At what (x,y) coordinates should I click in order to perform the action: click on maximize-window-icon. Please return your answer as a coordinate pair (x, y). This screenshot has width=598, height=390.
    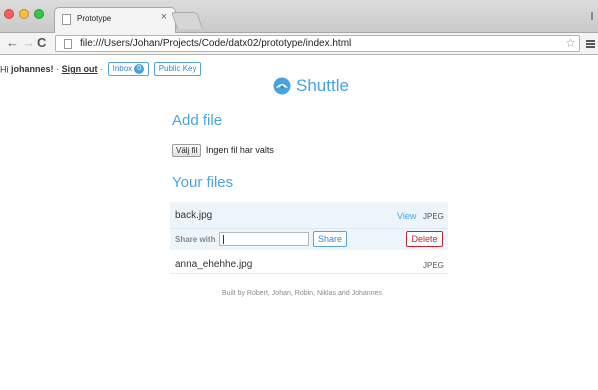
    Looking at the image, I should click on (39, 14).